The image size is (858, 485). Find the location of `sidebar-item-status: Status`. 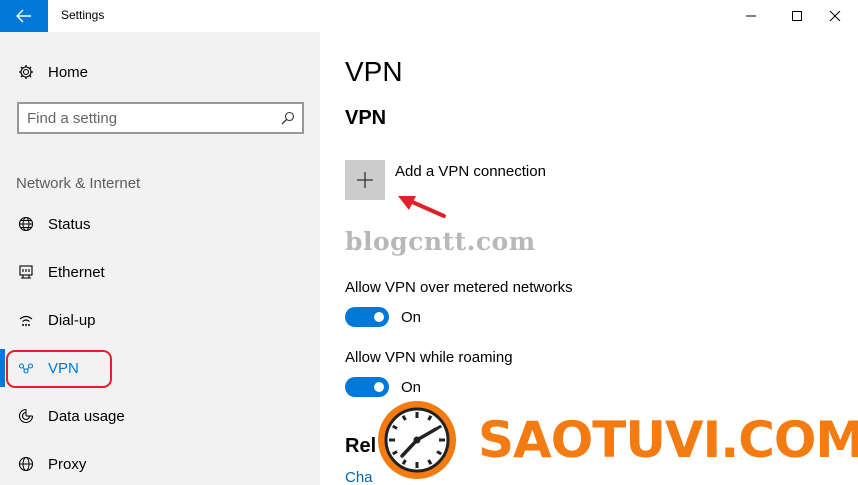

sidebar-item-status: Status is located at coordinates (160, 224).